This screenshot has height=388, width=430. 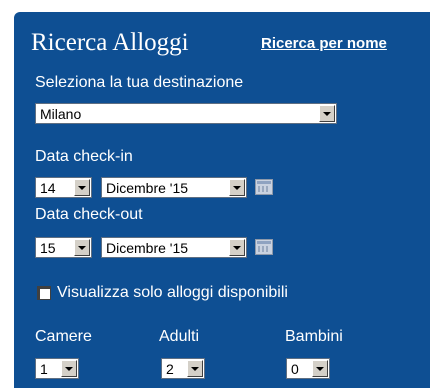 I want to click on children-label: Bambini, so click(x=314, y=336).